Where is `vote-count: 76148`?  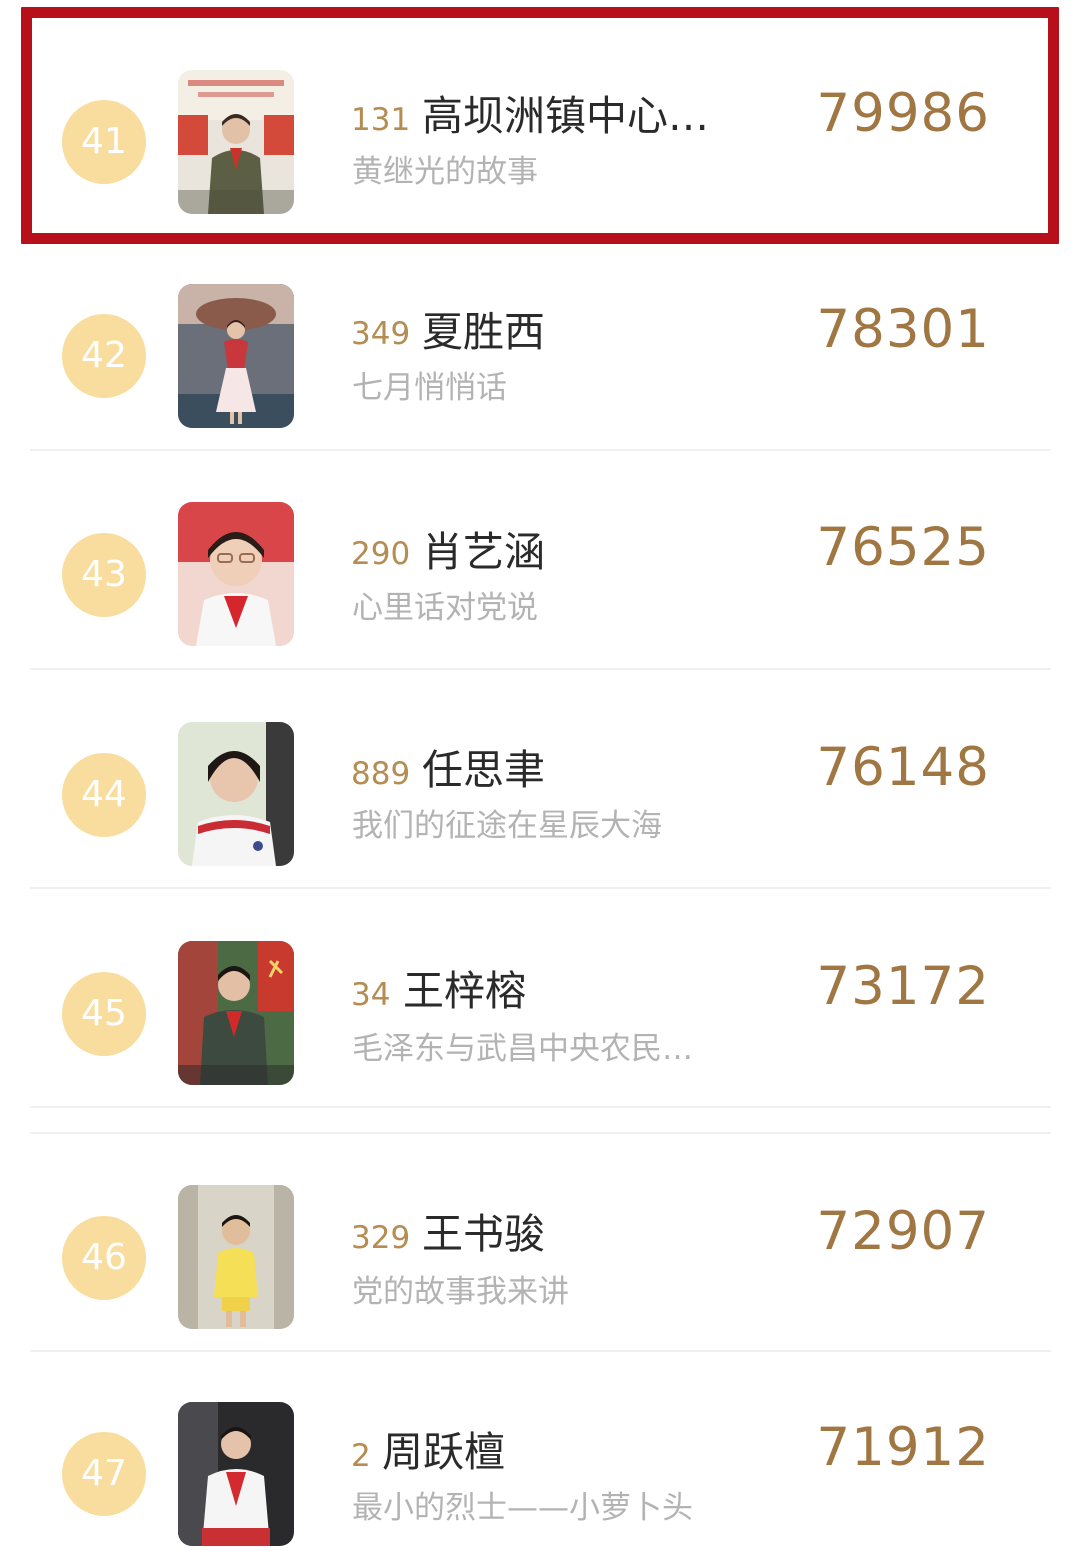 vote-count: 76148 is located at coordinates (903, 767).